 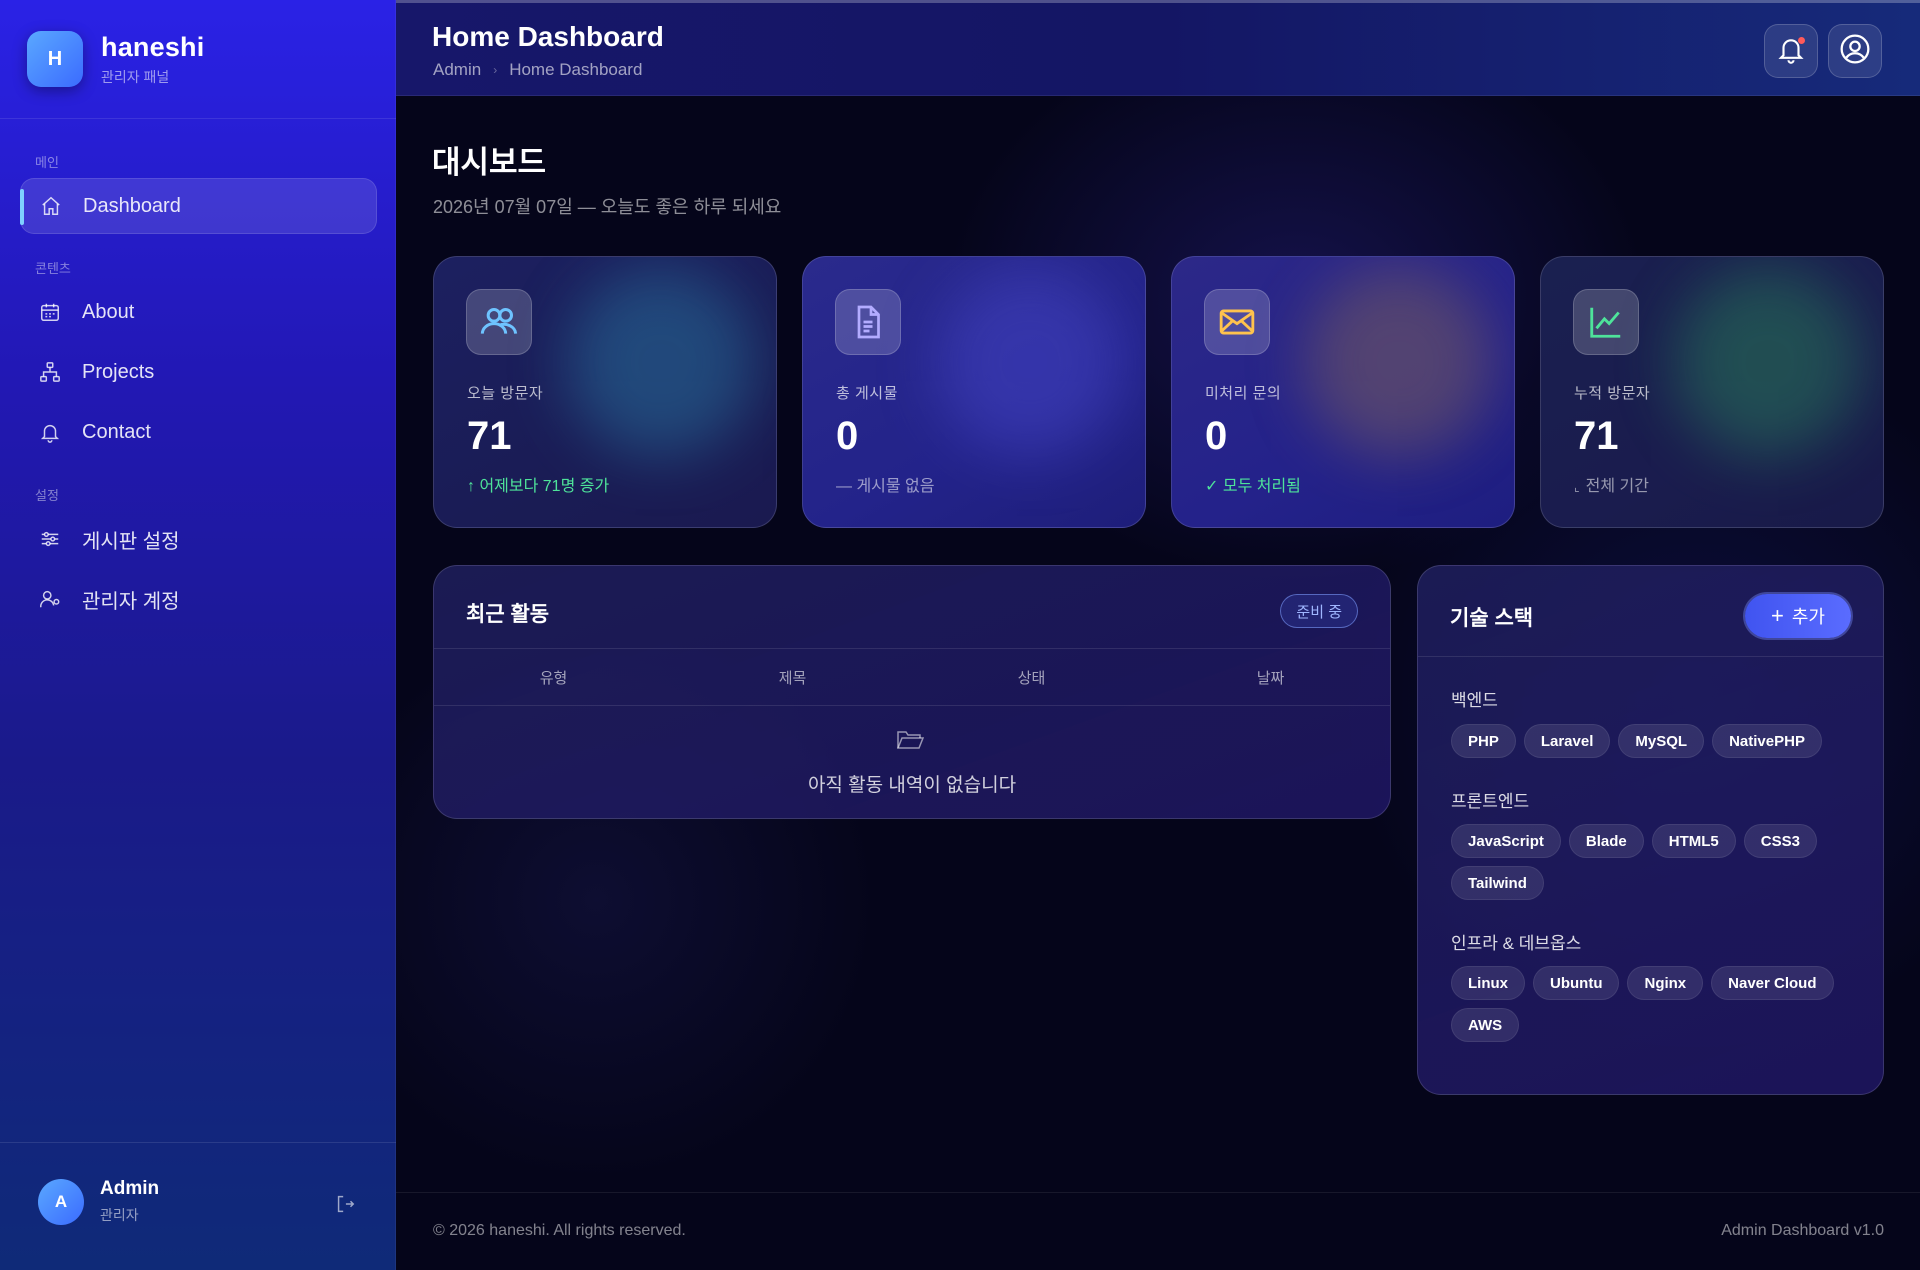 What do you see at coordinates (605, 392) in the screenshot?
I see `stat-card-today-visitors: 오늘 방문자 71 ↑ 어제보다 71명 증가` at bounding box center [605, 392].